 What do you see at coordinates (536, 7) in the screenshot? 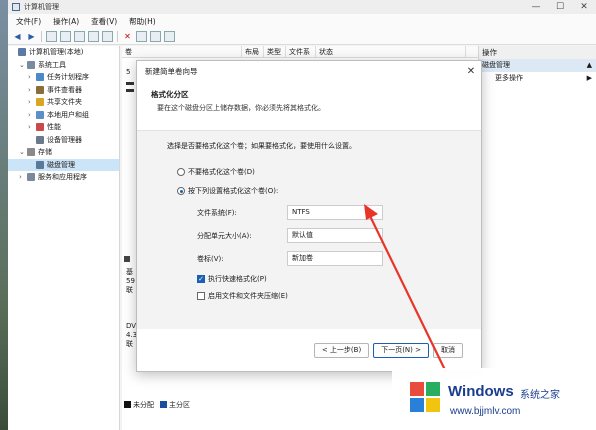
I see `minimize-button: —` at bounding box center [536, 7].